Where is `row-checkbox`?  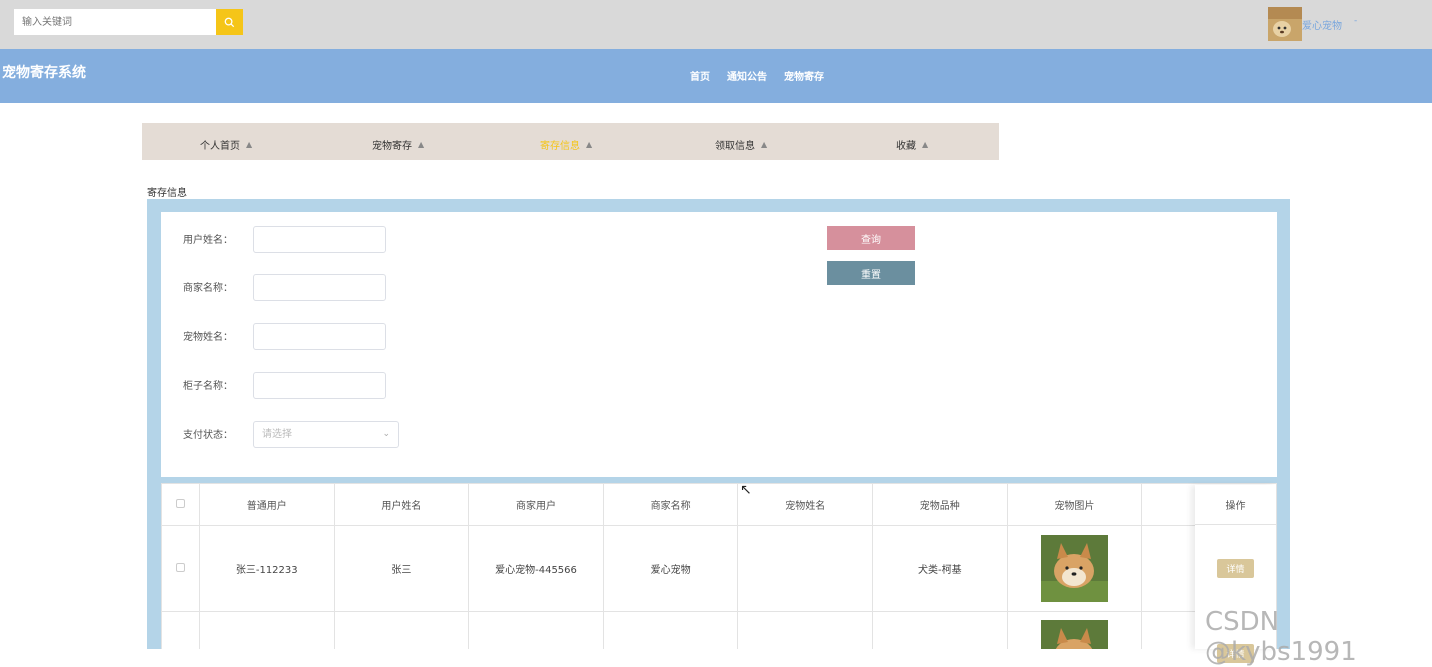 row-checkbox is located at coordinates (180, 567).